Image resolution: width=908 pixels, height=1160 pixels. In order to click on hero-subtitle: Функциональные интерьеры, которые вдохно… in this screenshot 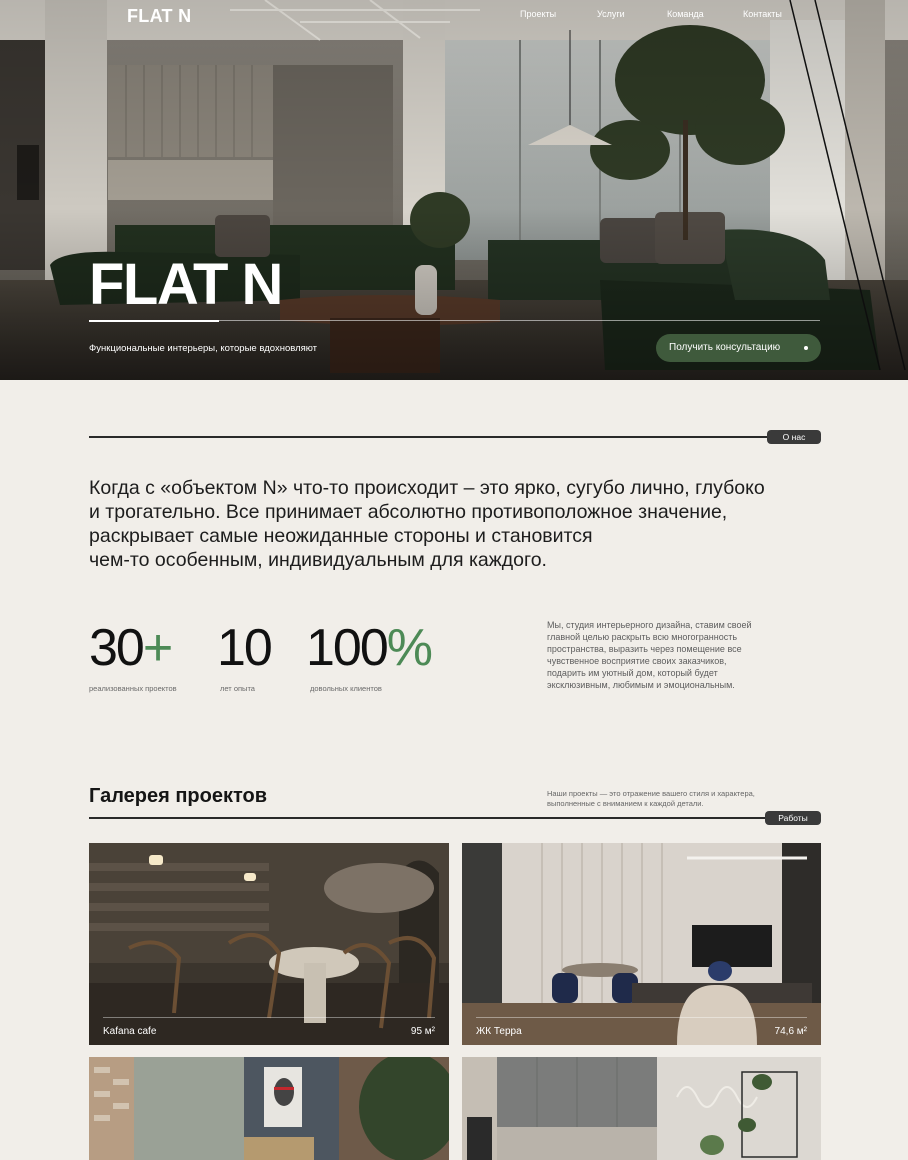, I will do `click(203, 348)`.